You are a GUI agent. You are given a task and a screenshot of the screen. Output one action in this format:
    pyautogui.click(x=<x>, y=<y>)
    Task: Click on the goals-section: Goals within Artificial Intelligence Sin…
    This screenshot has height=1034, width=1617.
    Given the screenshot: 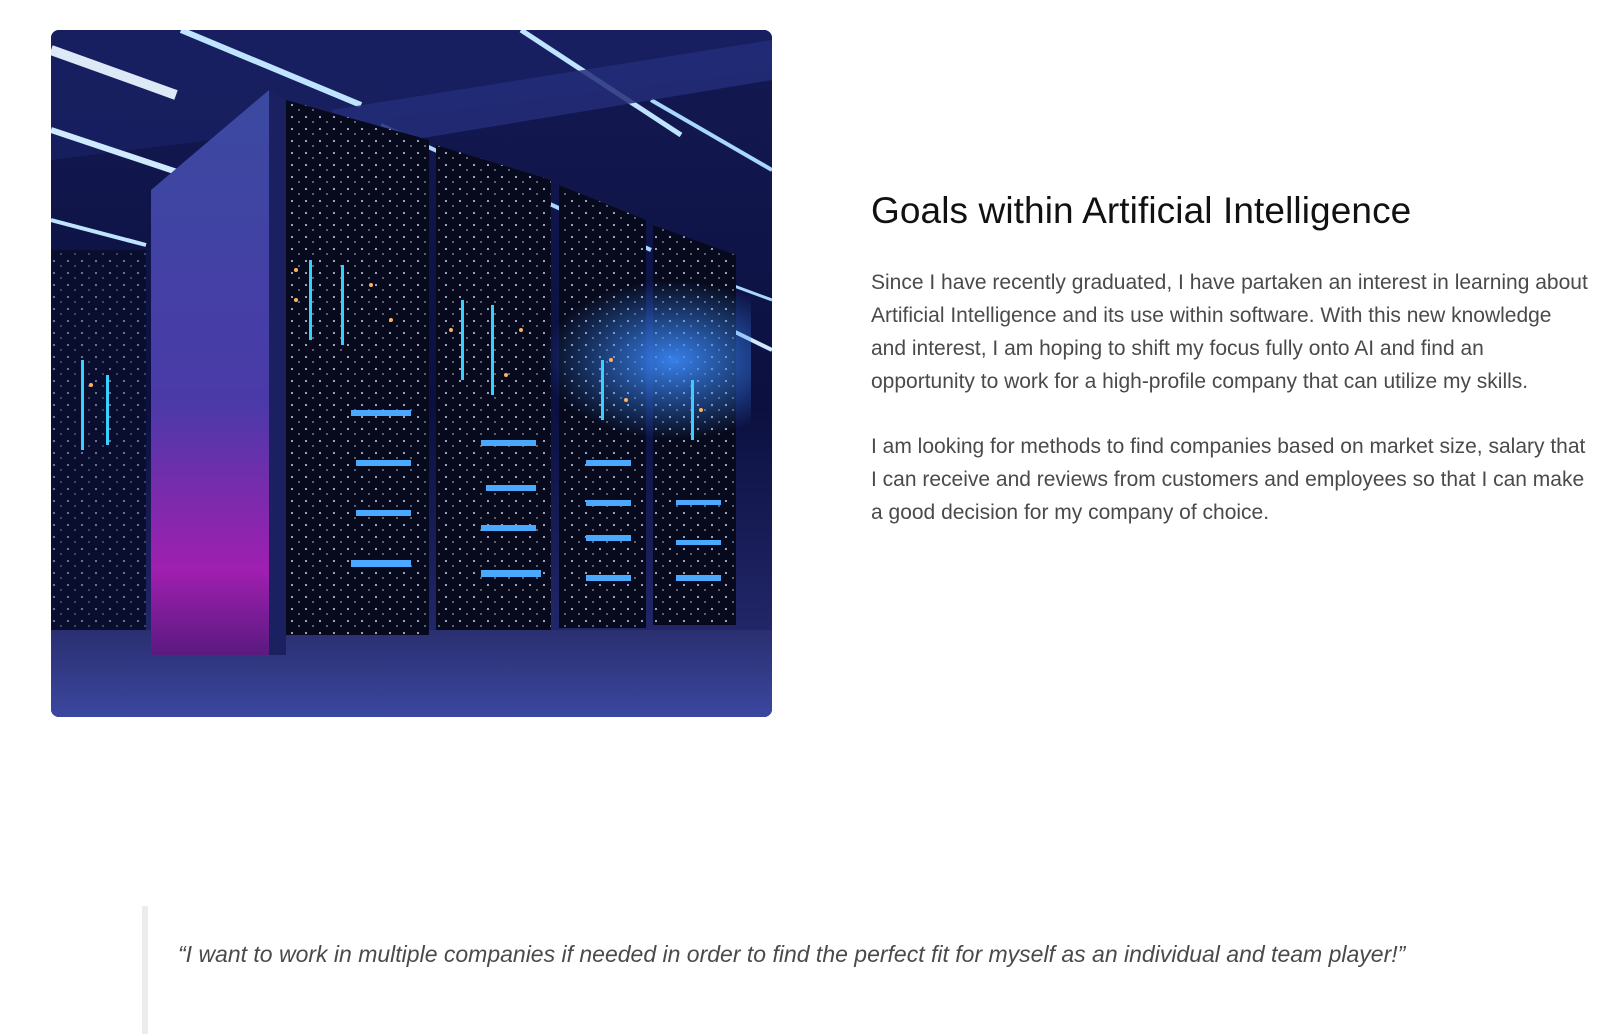 What is the action you would take?
    pyautogui.click(x=1231, y=357)
    